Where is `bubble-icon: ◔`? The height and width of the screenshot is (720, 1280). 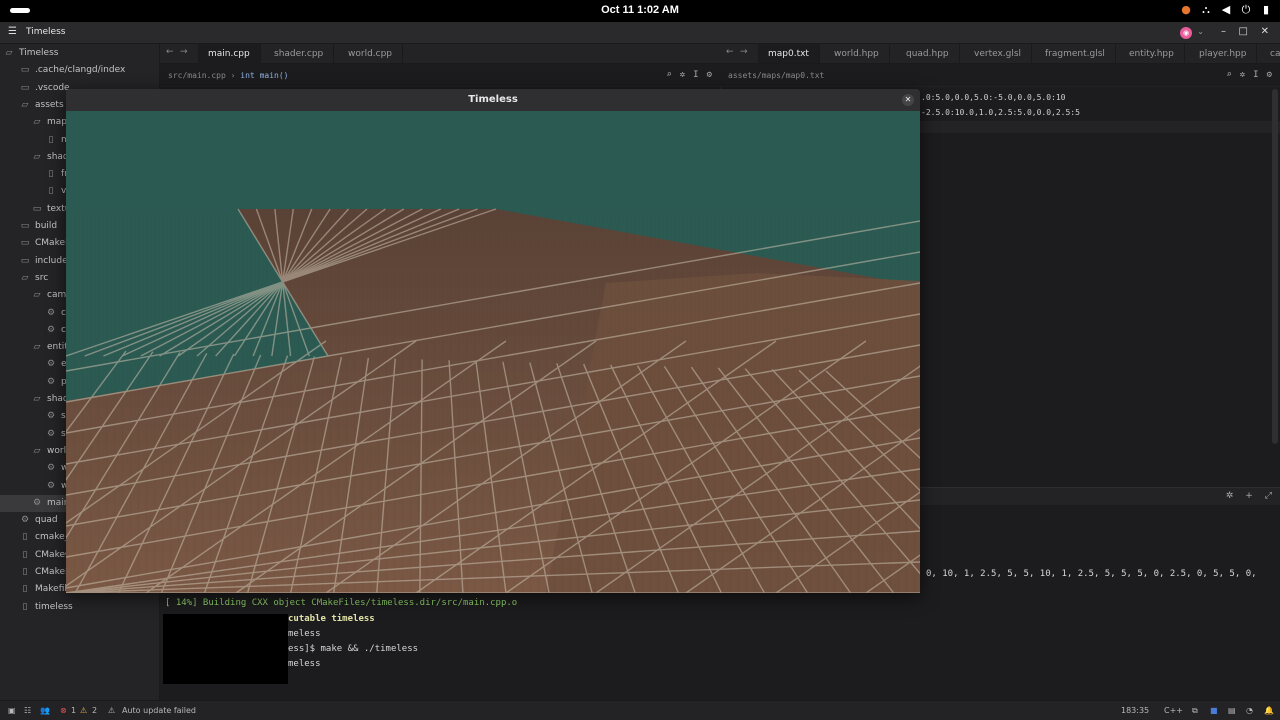 bubble-icon: ◔ is located at coordinates (1249, 710).